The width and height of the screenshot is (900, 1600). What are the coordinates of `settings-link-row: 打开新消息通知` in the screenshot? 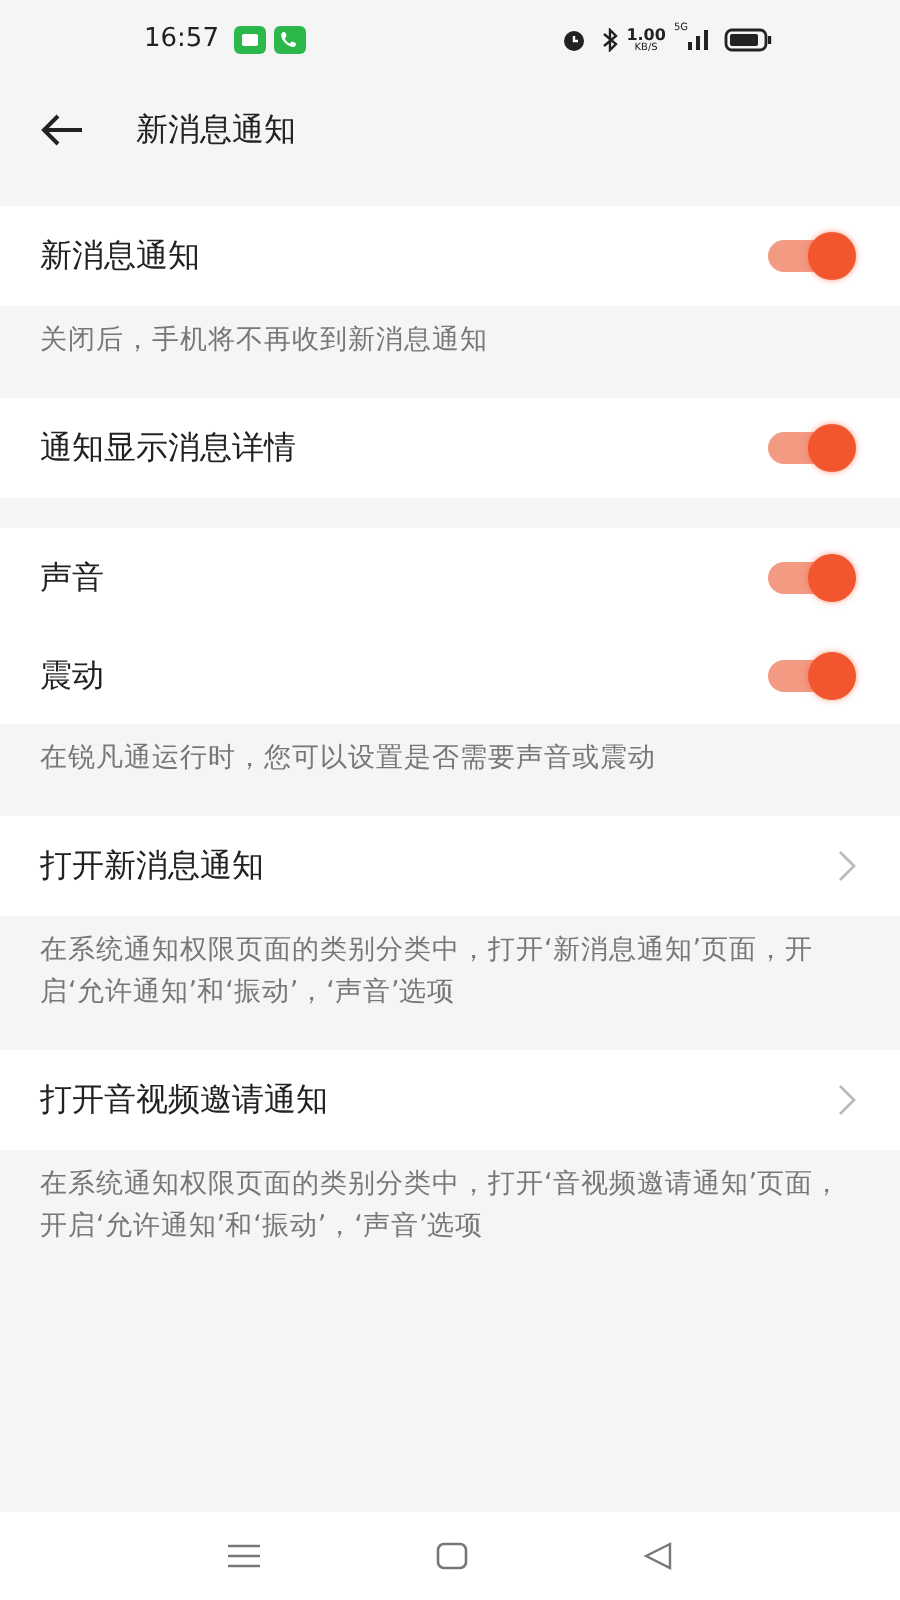 It's located at (450, 865).